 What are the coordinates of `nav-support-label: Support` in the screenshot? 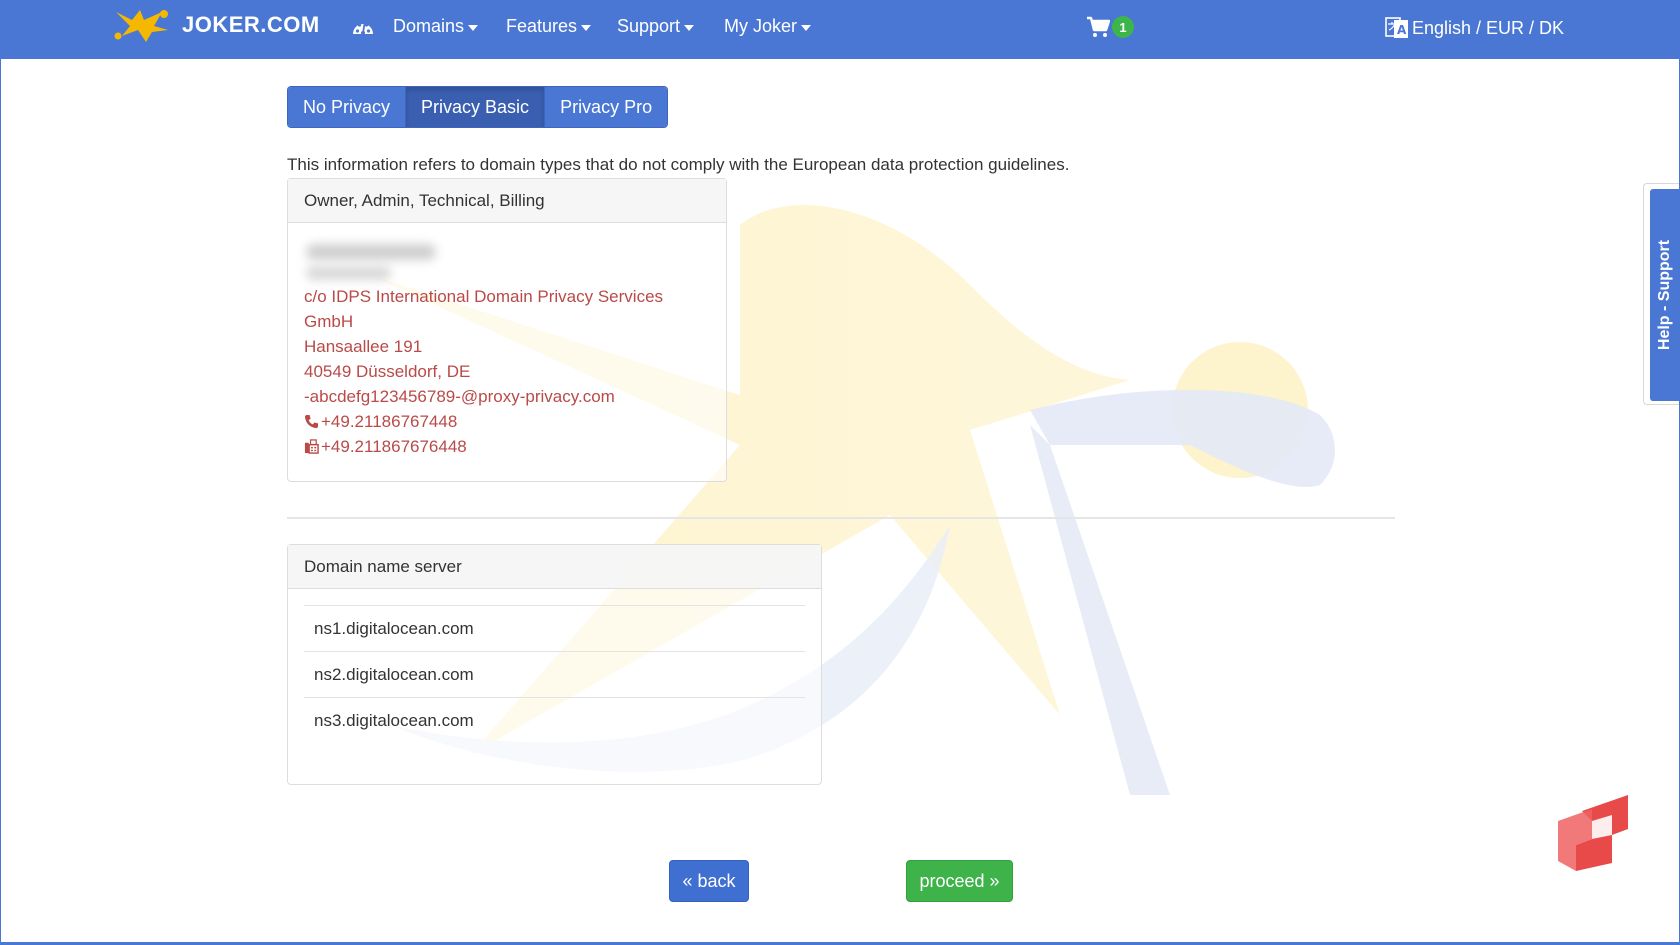 It's located at (649, 26).